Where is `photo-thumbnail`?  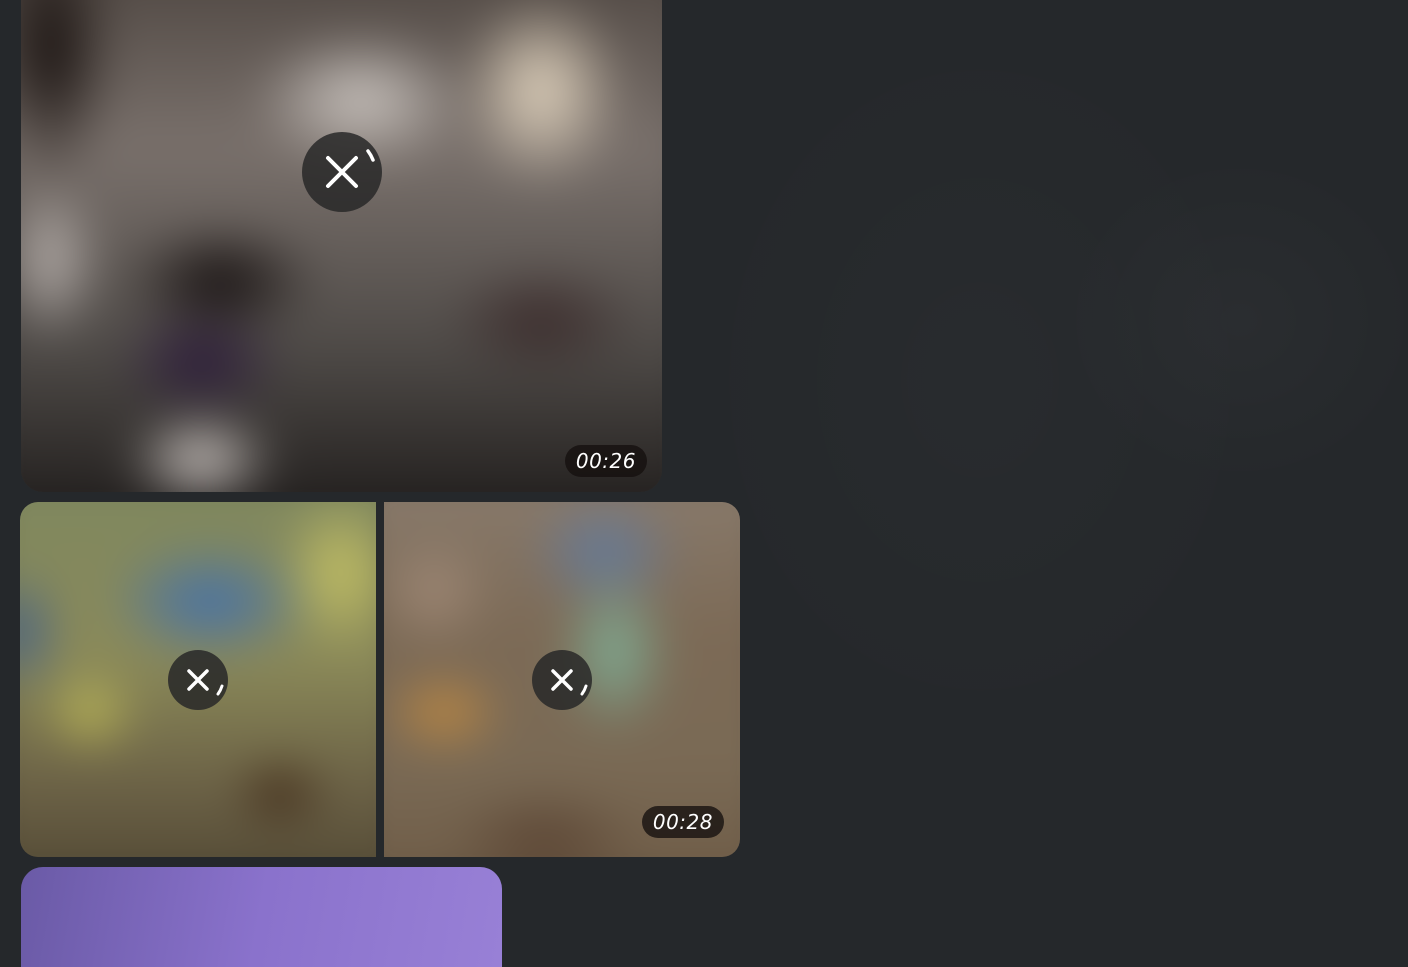 photo-thumbnail is located at coordinates (261, 917).